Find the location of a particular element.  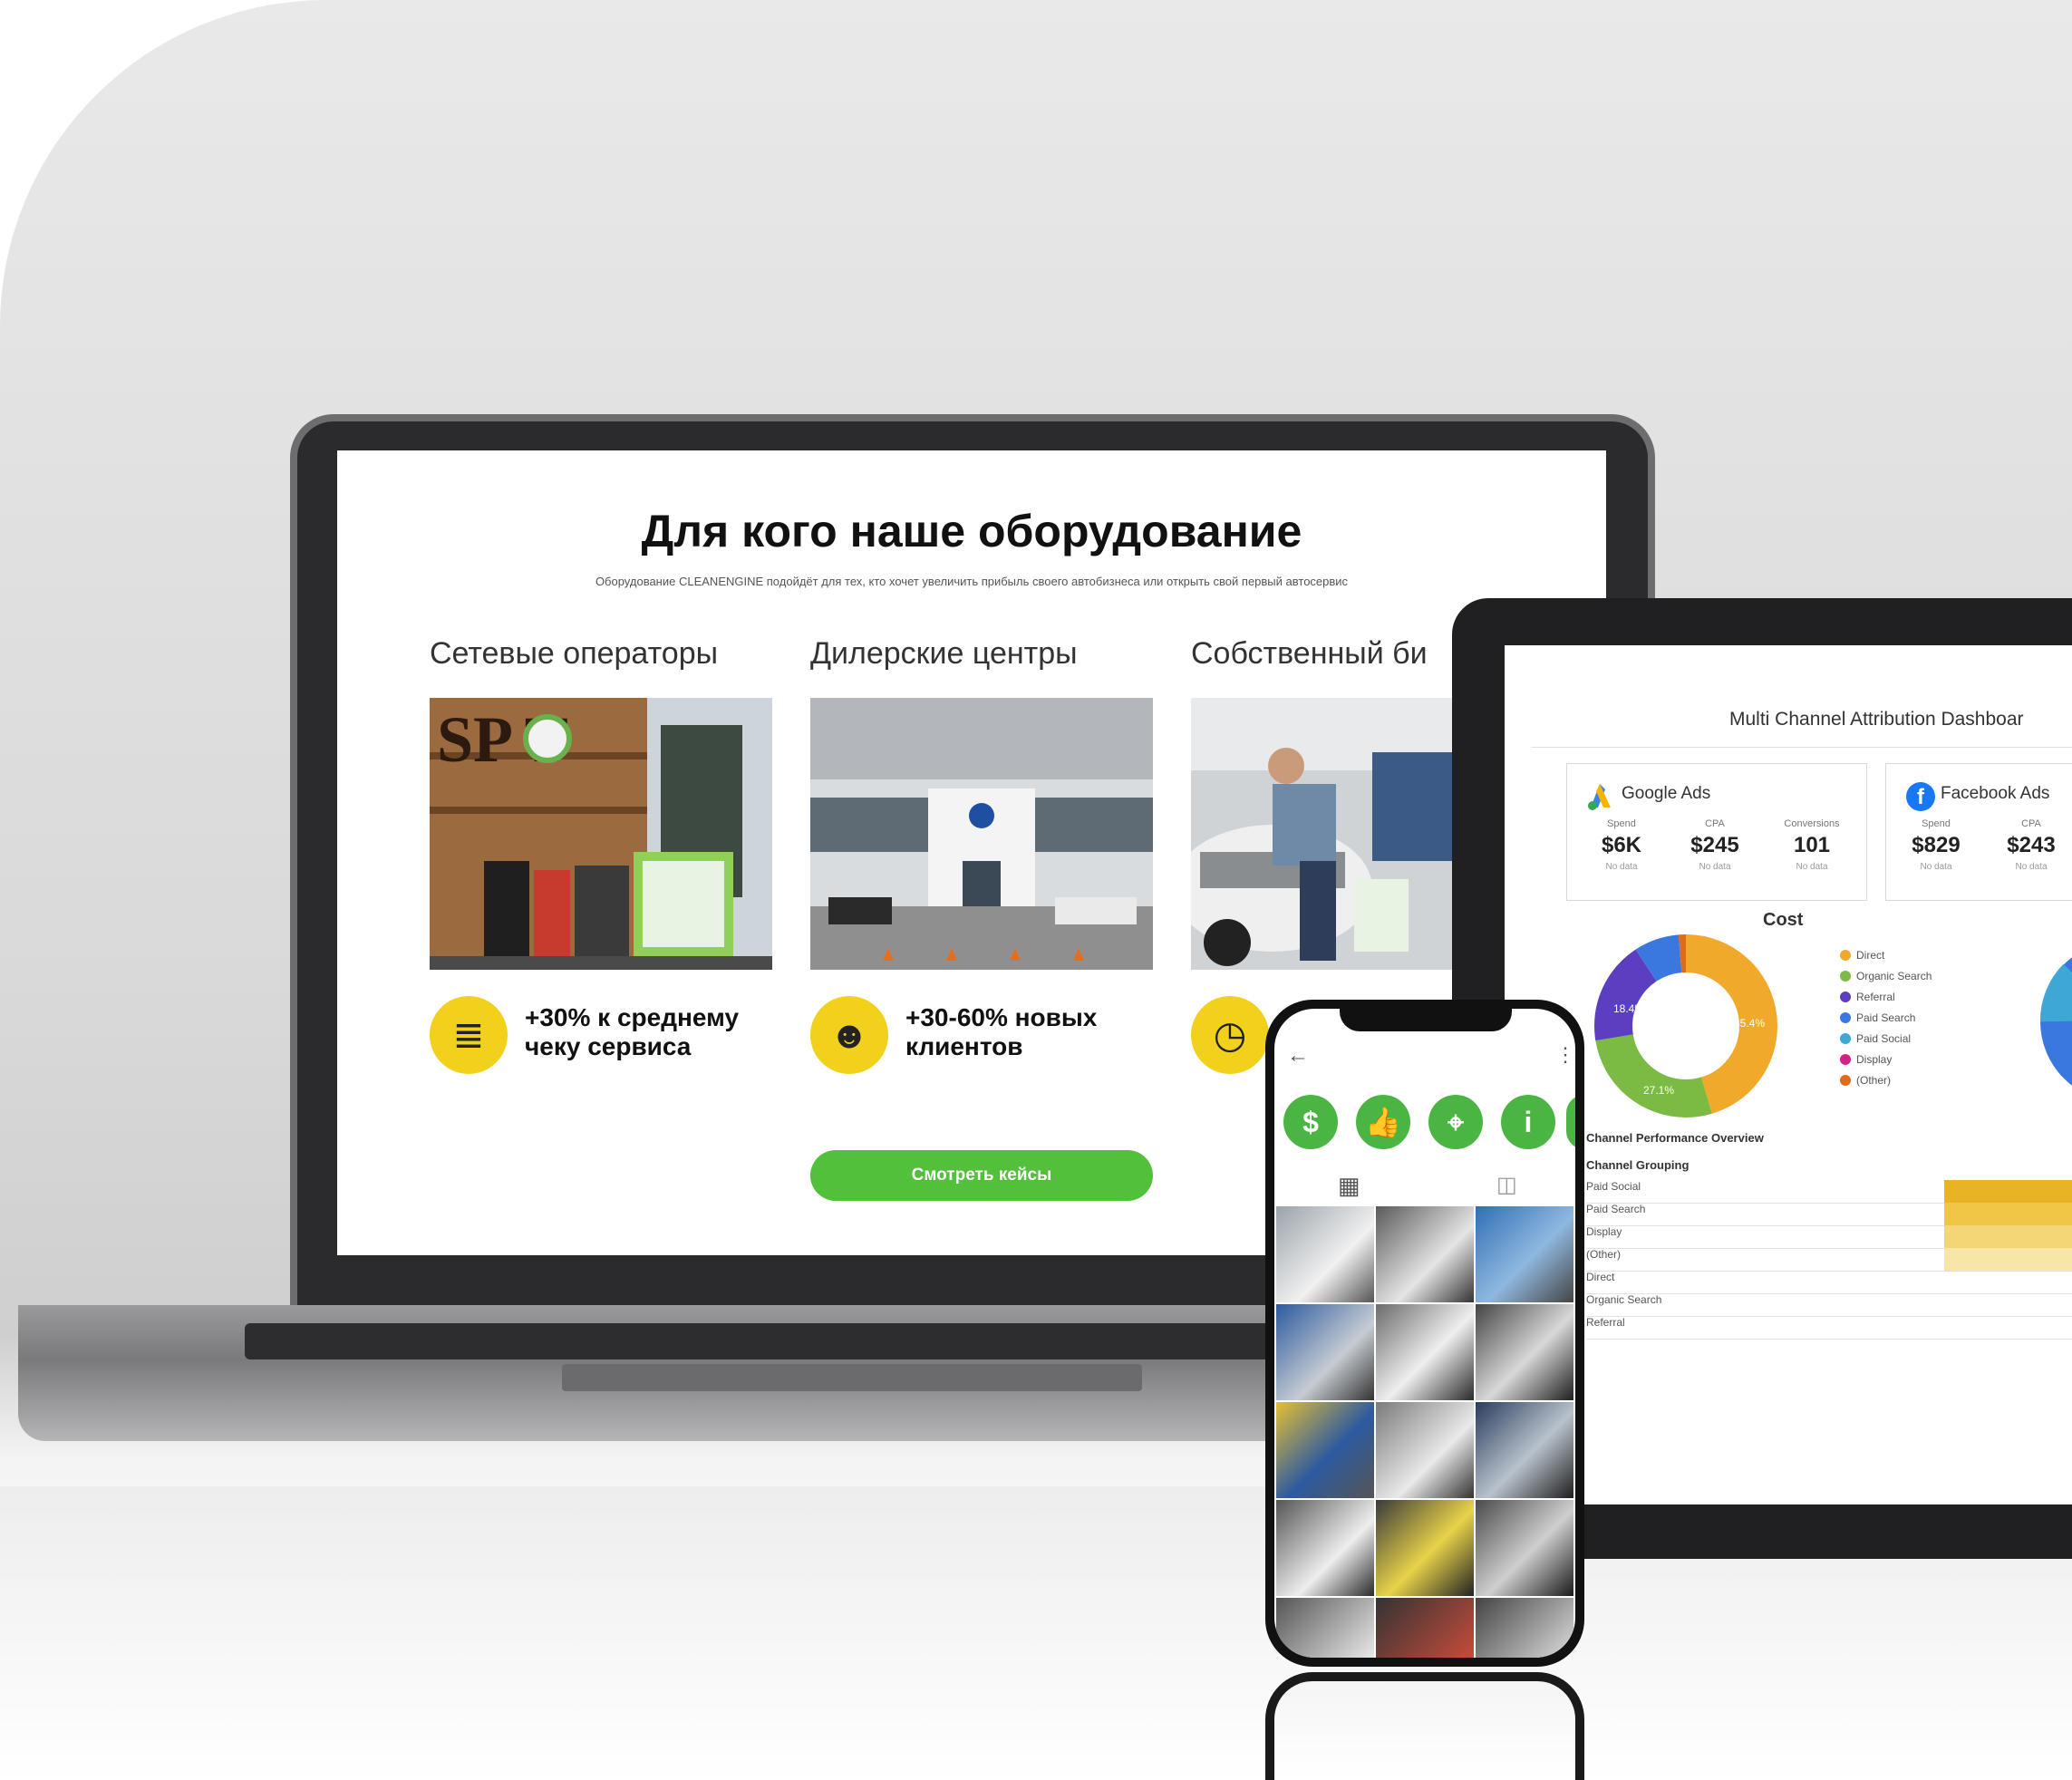

dashboard-title: Multi Channel Attribution Dashboar is located at coordinates (1876, 719).